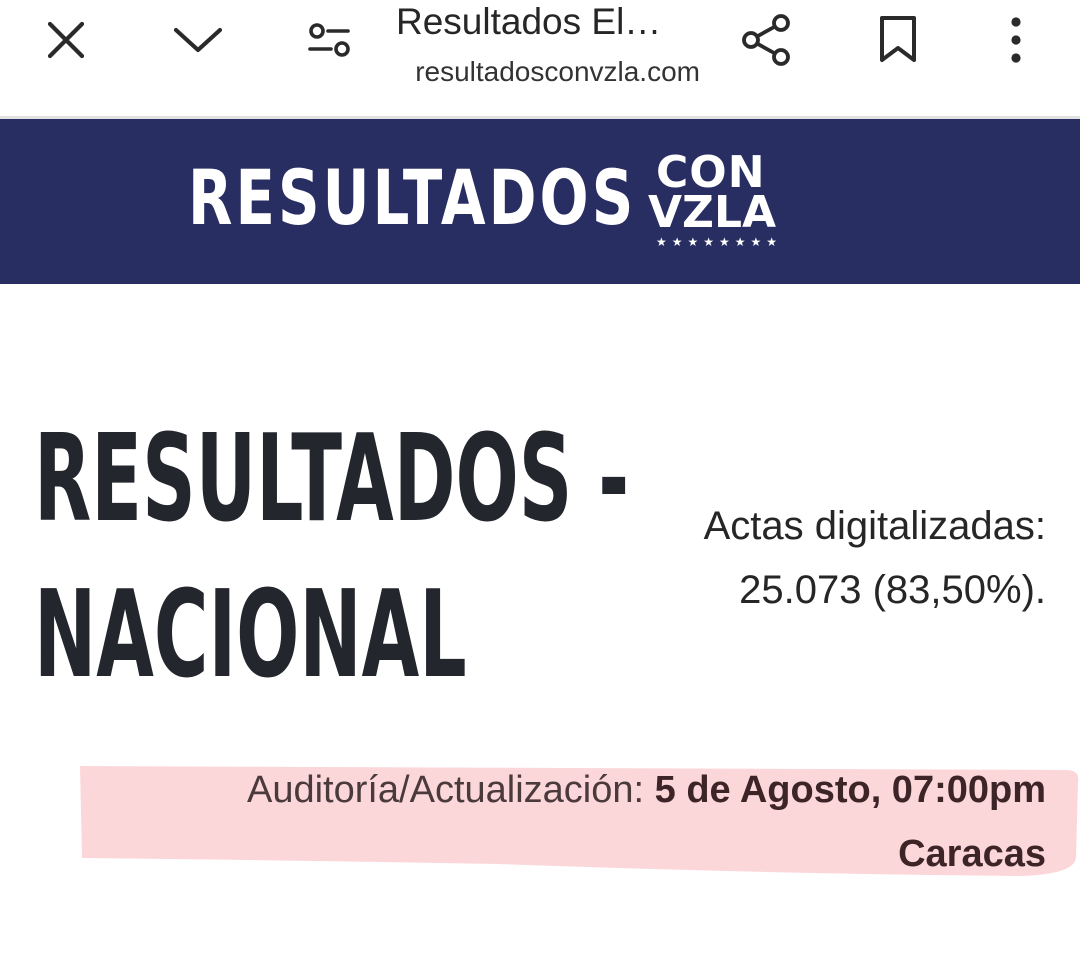 The height and width of the screenshot is (971, 1080). Describe the element at coordinates (712, 212) in the screenshot. I see `logo-badge-vzla: VZLA` at that location.